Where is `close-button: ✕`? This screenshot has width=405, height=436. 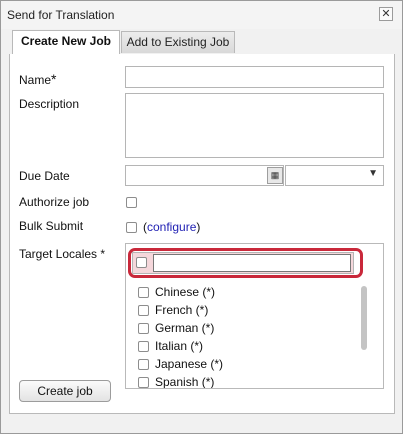
close-button: ✕ is located at coordinates (386, 14).